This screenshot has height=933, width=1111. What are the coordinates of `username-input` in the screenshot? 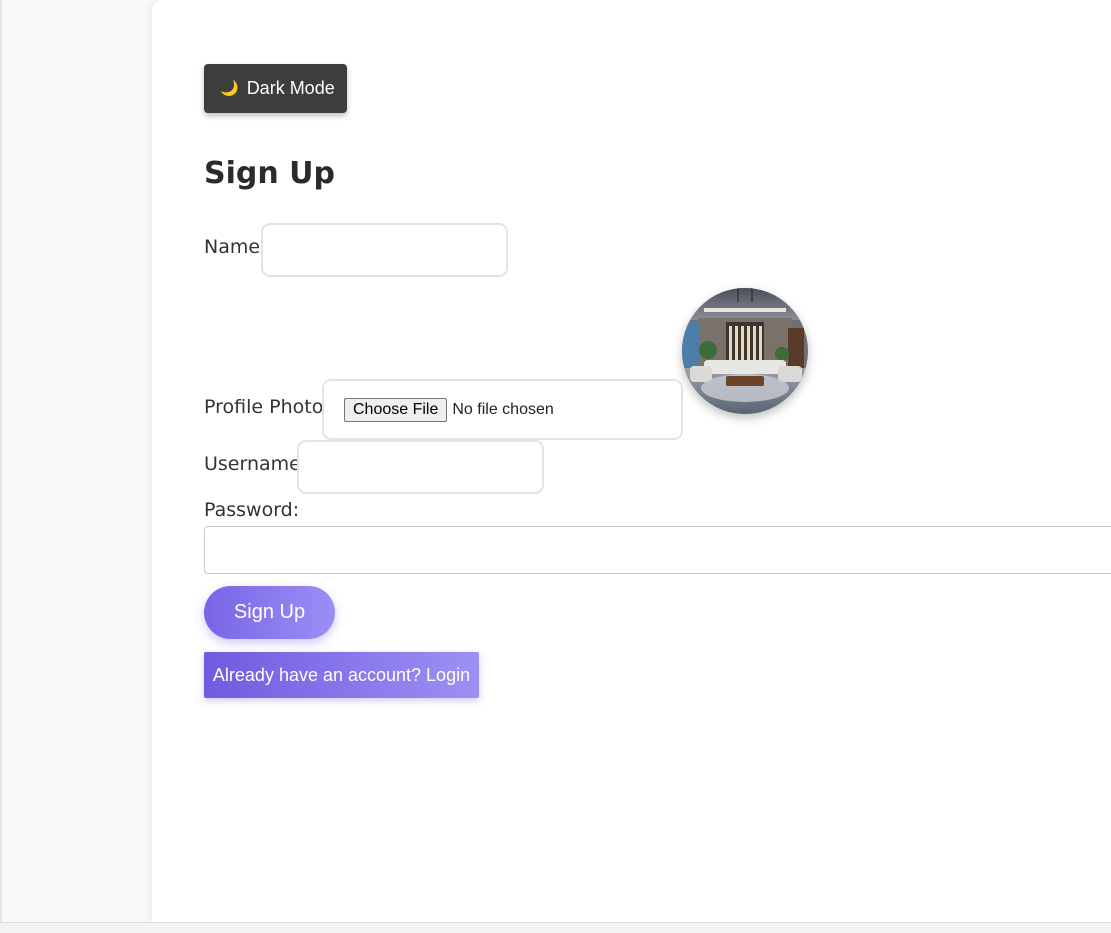 It's located at (420, 467).